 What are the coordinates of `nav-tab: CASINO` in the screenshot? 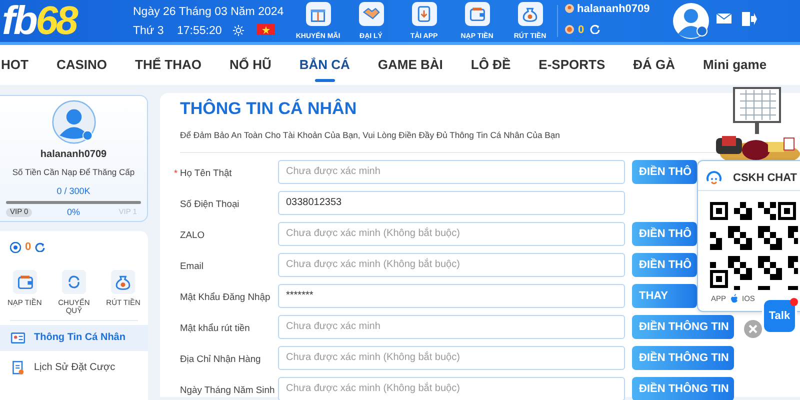 It's located at (82, 65).